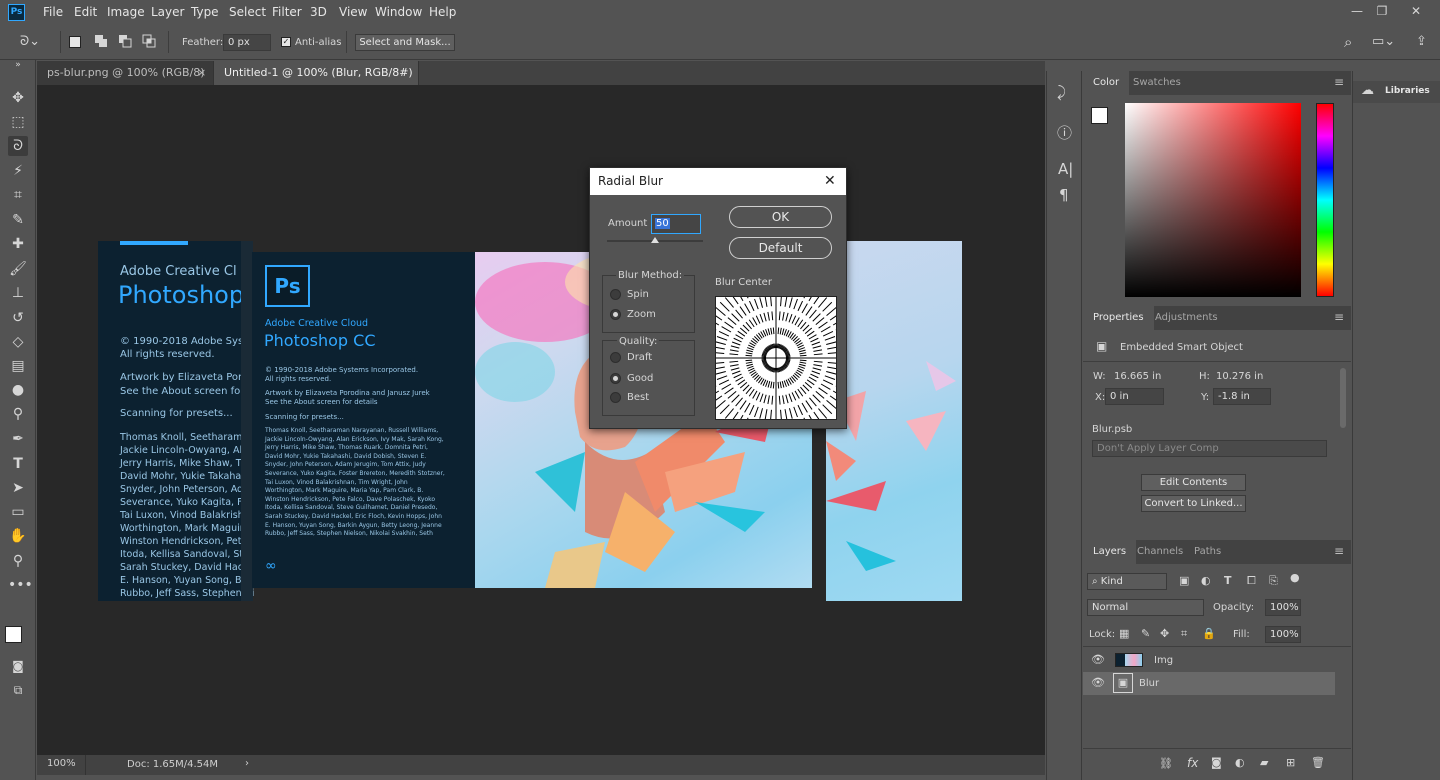 The width and height of the screenshot is (1440, 780). What do you see at coordinates (167, 12) in the screenshot?
I see `menu-layer: Layer` at bounding box center [167, 12].